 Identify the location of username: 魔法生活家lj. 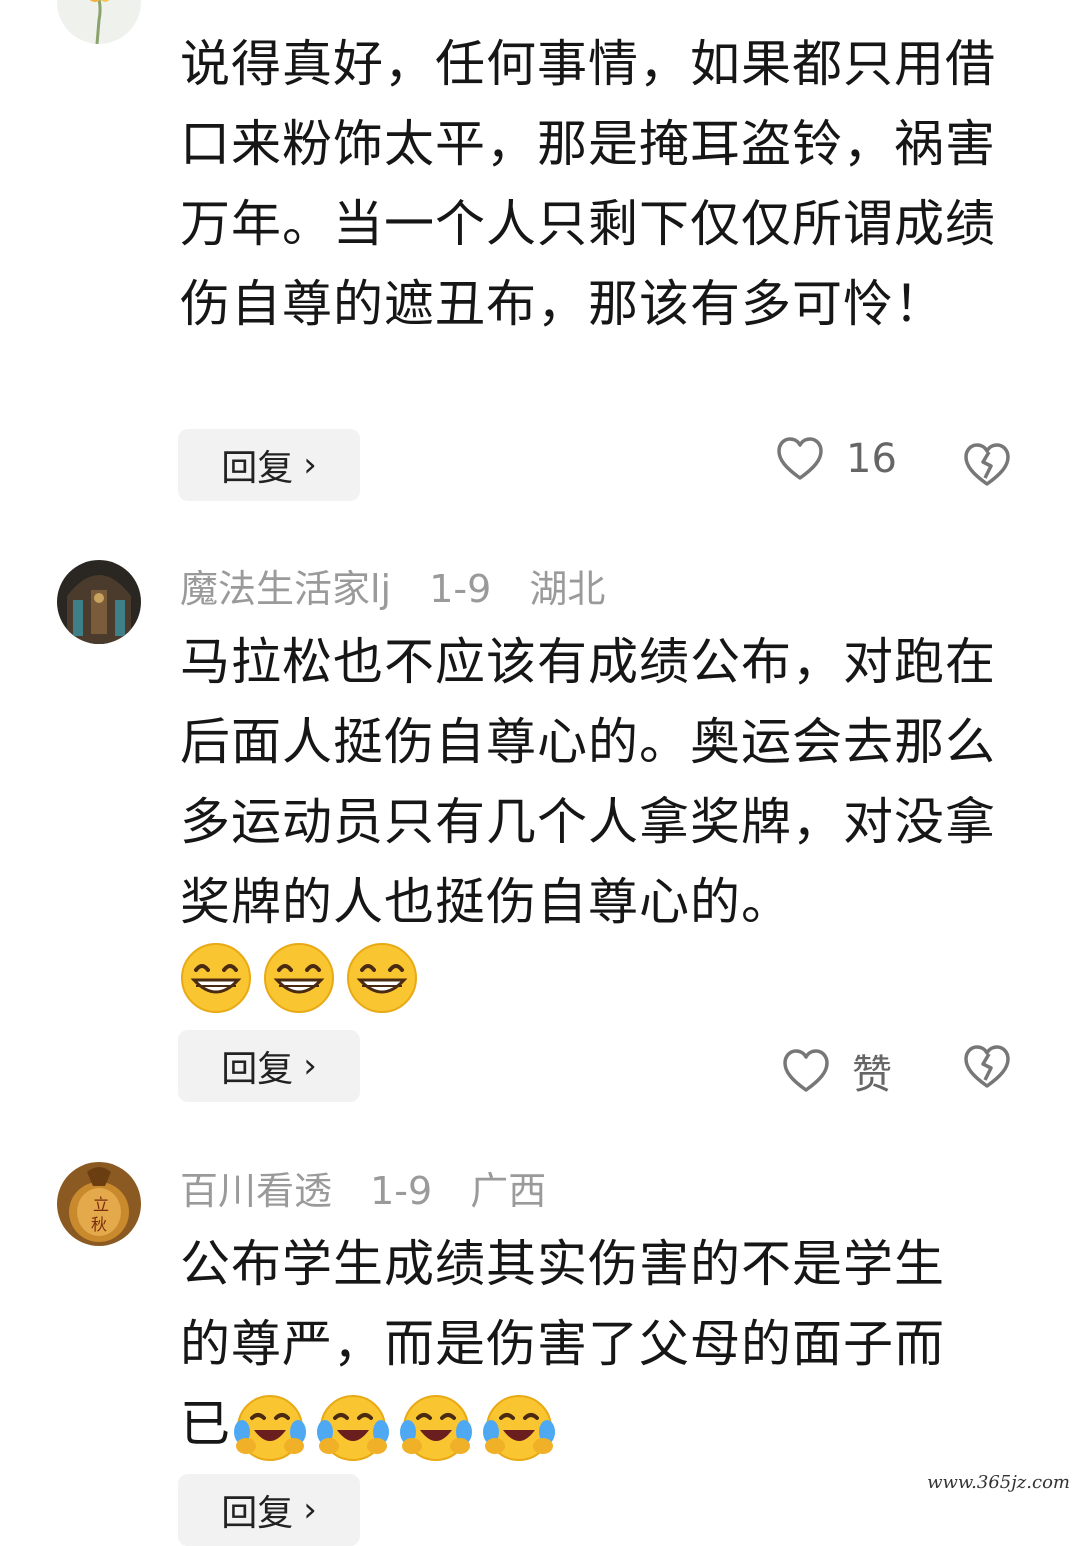
(285, 589).